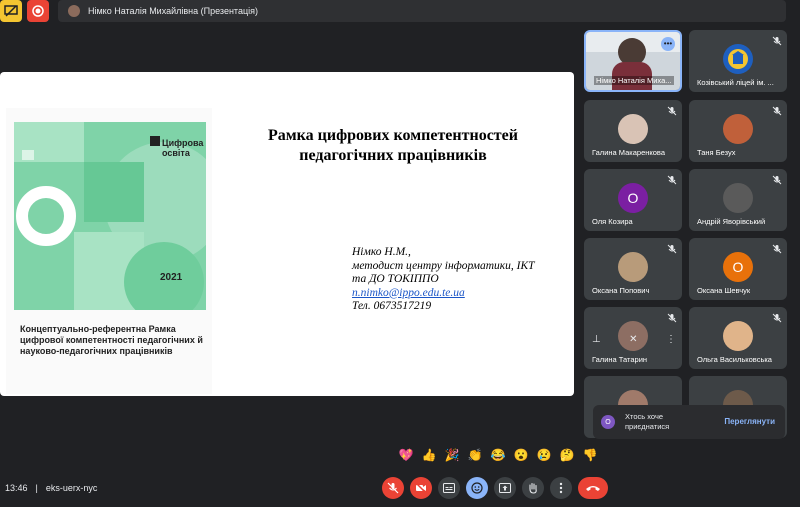  I want to click on present-screen-icon, so click(11, 11).